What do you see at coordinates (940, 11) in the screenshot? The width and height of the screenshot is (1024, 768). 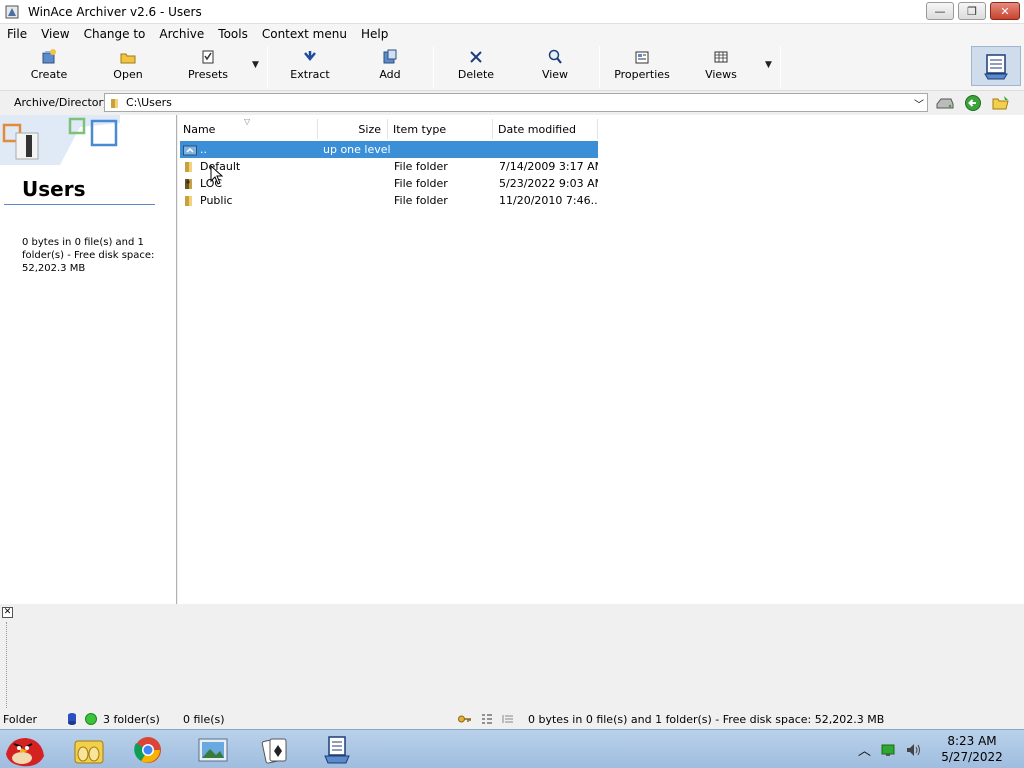 I see `minimize-button: —` at bounding box center [940, 11].